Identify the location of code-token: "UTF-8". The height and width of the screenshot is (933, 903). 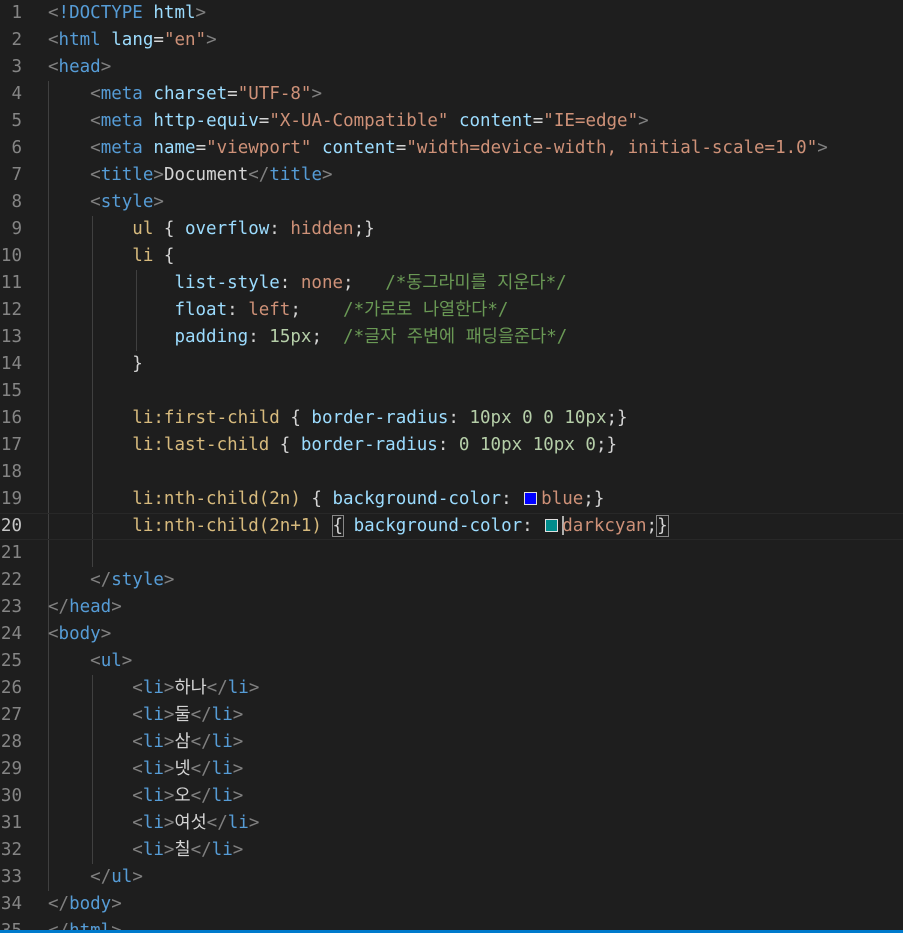
(274, 94).